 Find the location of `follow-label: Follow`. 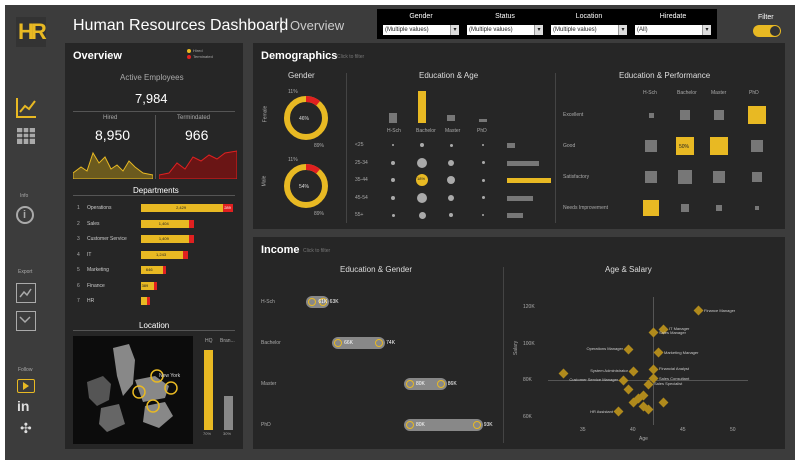

follow-label: Follow is located at coordinates (25, 370).